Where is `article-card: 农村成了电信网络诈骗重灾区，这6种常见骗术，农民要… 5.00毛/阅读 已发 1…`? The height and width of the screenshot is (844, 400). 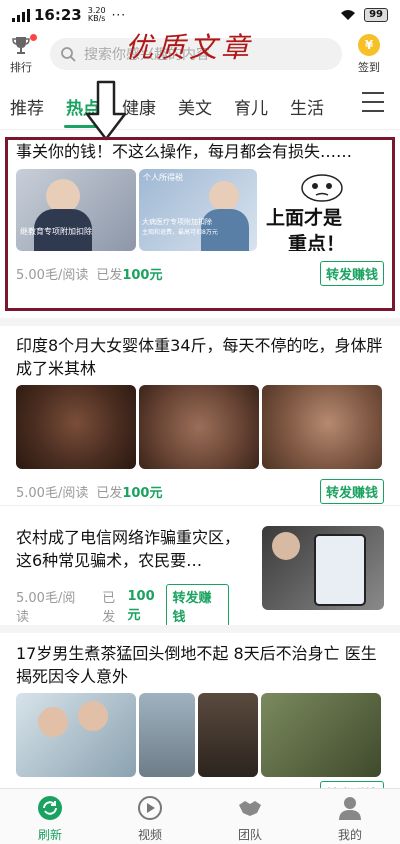
article-card: 农村成了电信网络诈骗重灾区，这6种常见骗术，农民要… 5.00毛/阅读 已发 1… is located at coordinates (200, 577).